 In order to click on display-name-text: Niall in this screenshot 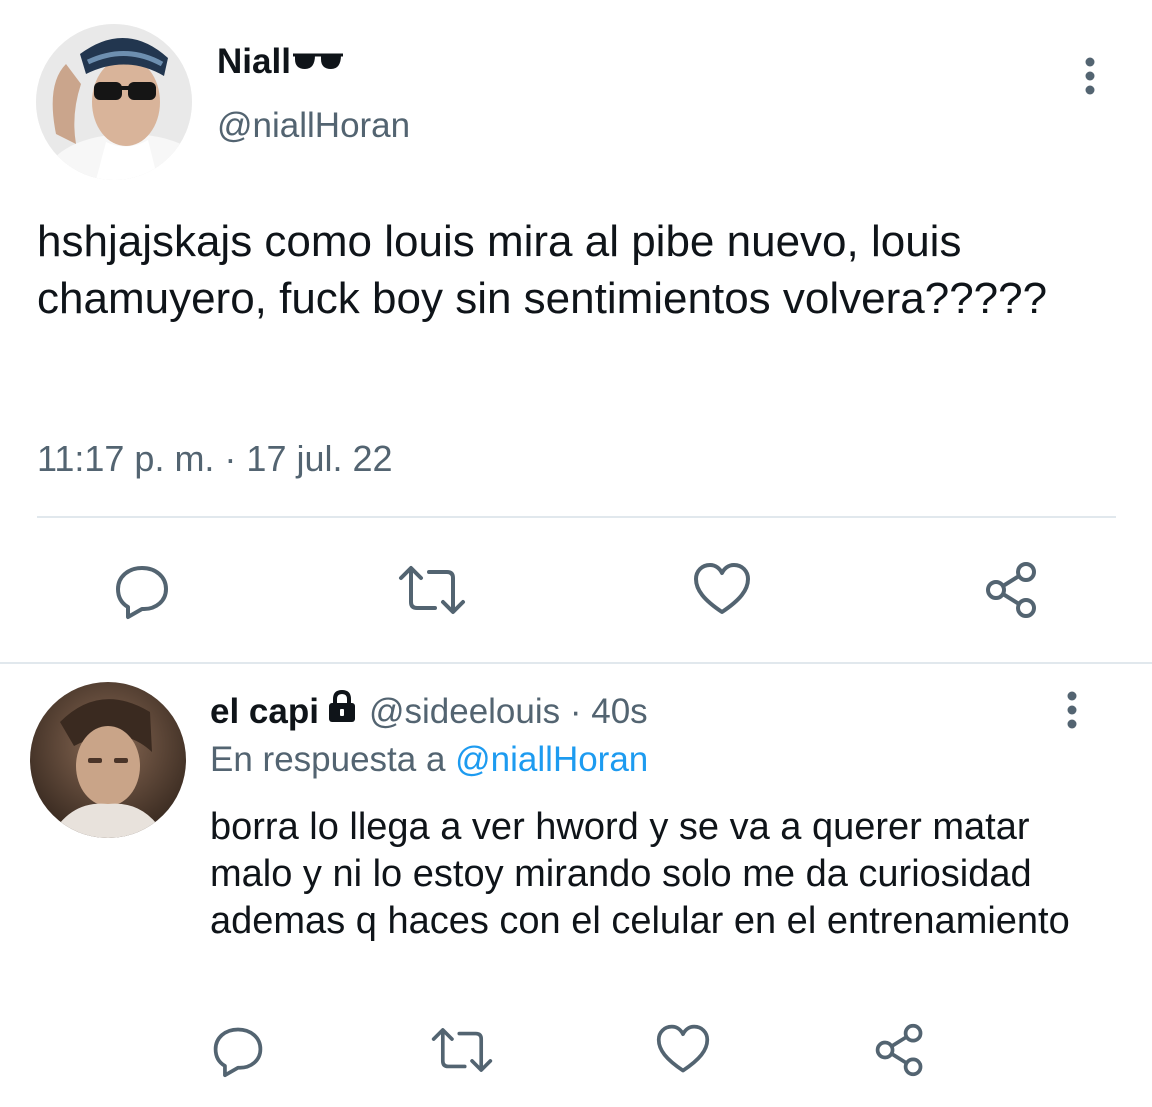, I will do `click(254, 61)`.